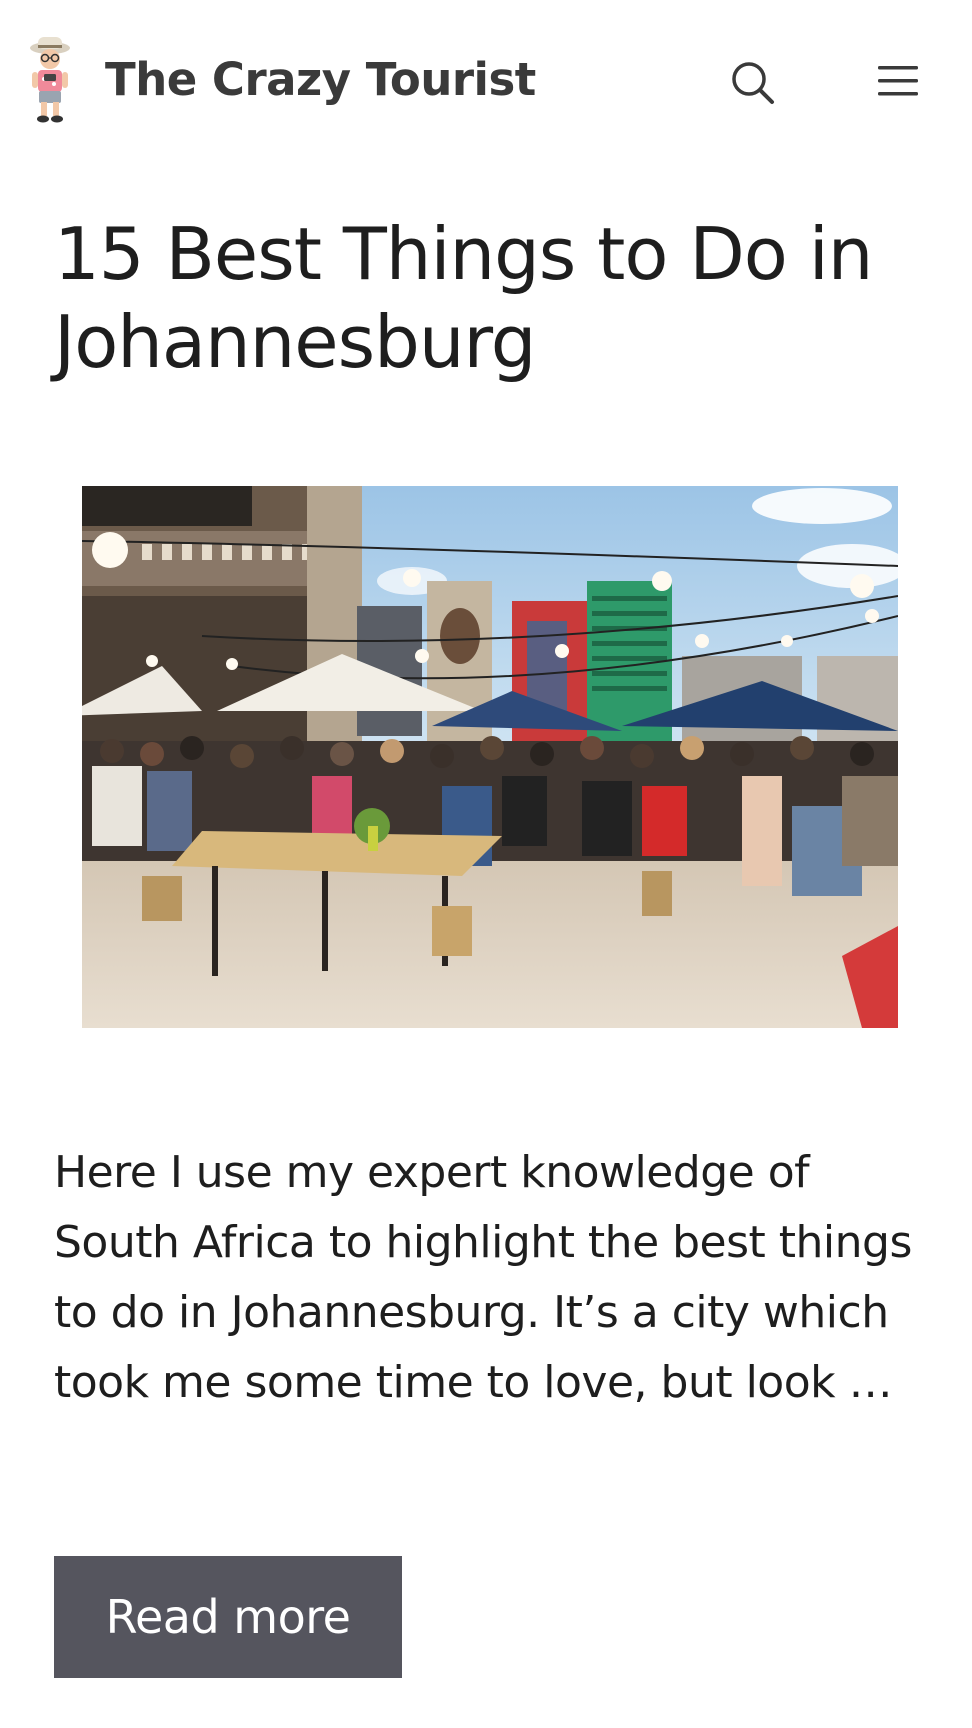 This screenshot has height=1728, width=972. I want to click on hamburger-menu-icon, so click(898, 81).